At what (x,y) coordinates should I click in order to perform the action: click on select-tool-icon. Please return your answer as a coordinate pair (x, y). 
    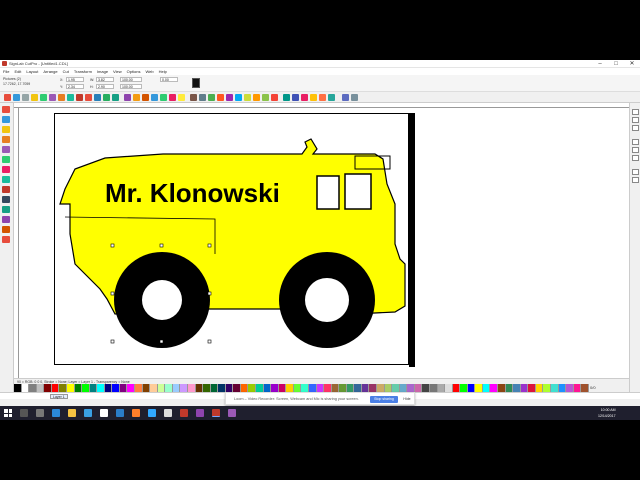
    Looking at the image, I should click on (6, 109).